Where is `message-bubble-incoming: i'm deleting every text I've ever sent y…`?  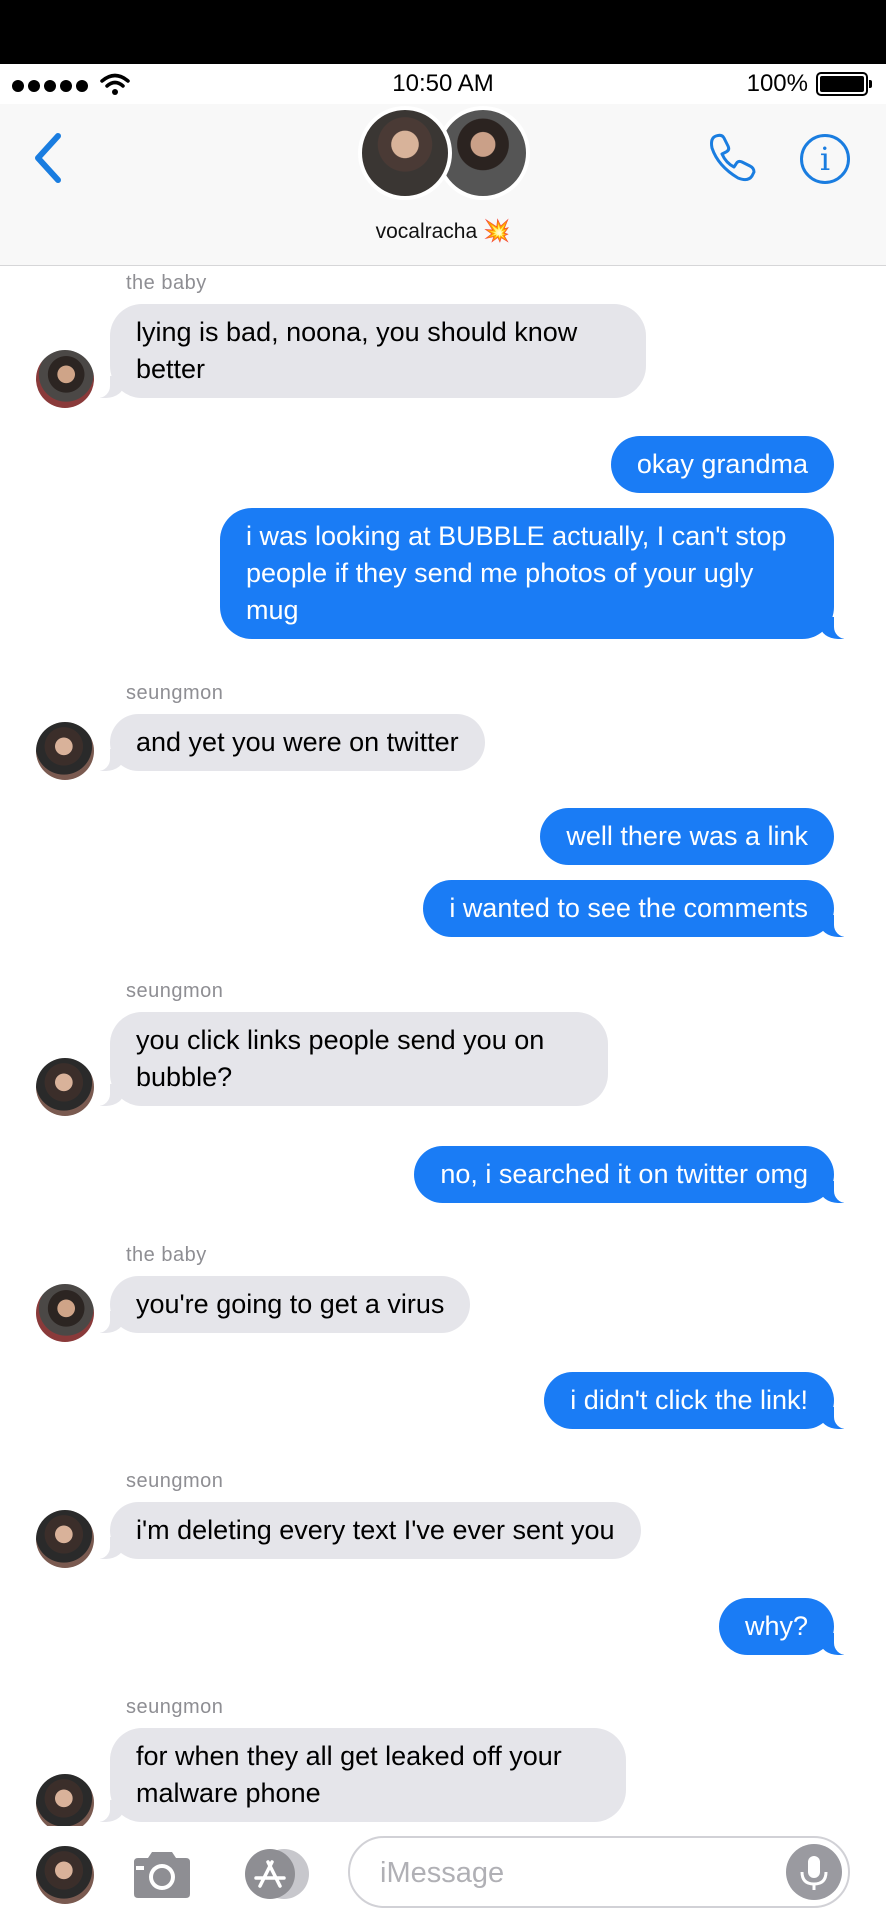 message-bubble-incoming: i'm deleting every text I've ever sent y… is located at coordinates (363, 1530).